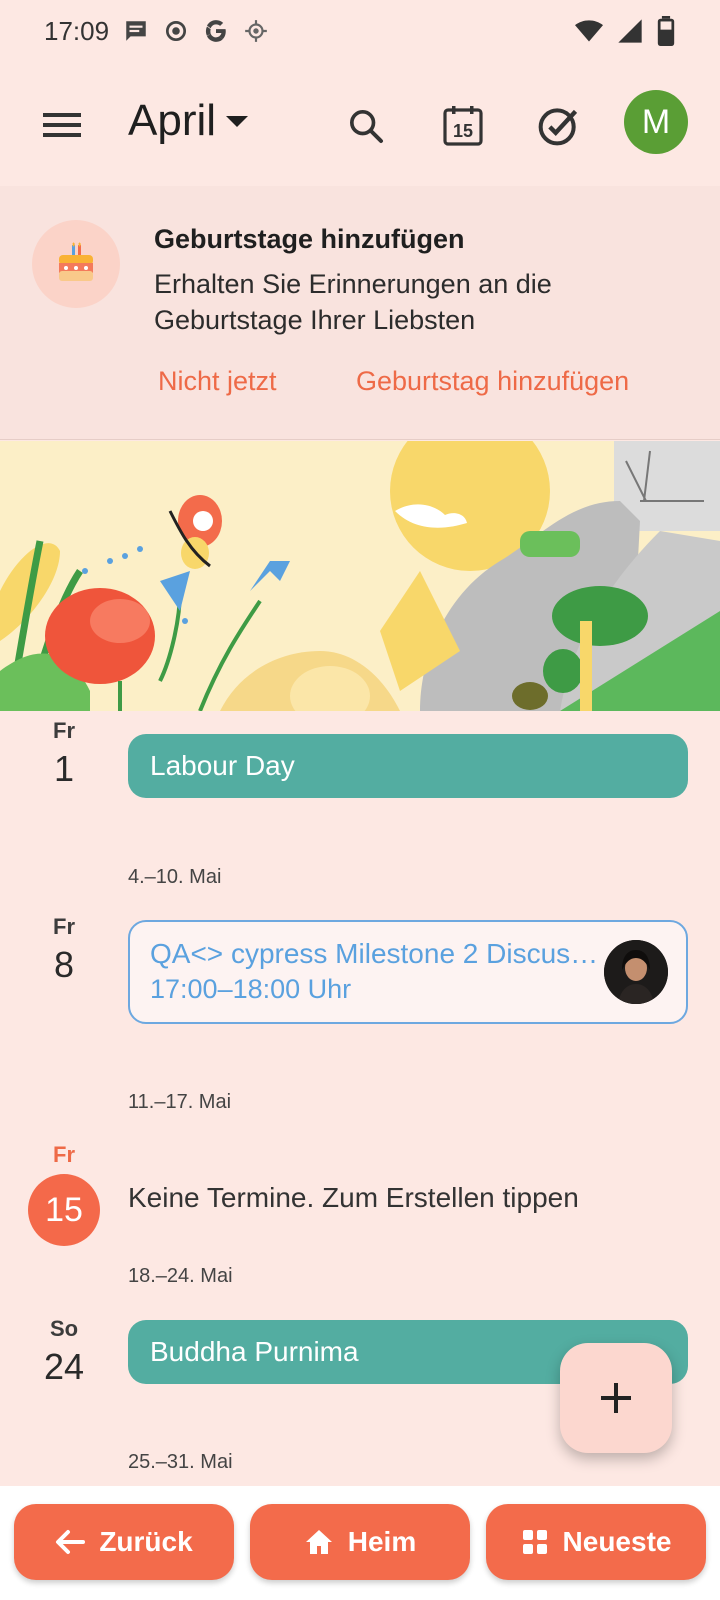 Image resolution: width=720 pixels, height=1600 pixels. Describe the element at coordinates (76, 264) in the screenshot. I see `cake-icon` at that location.